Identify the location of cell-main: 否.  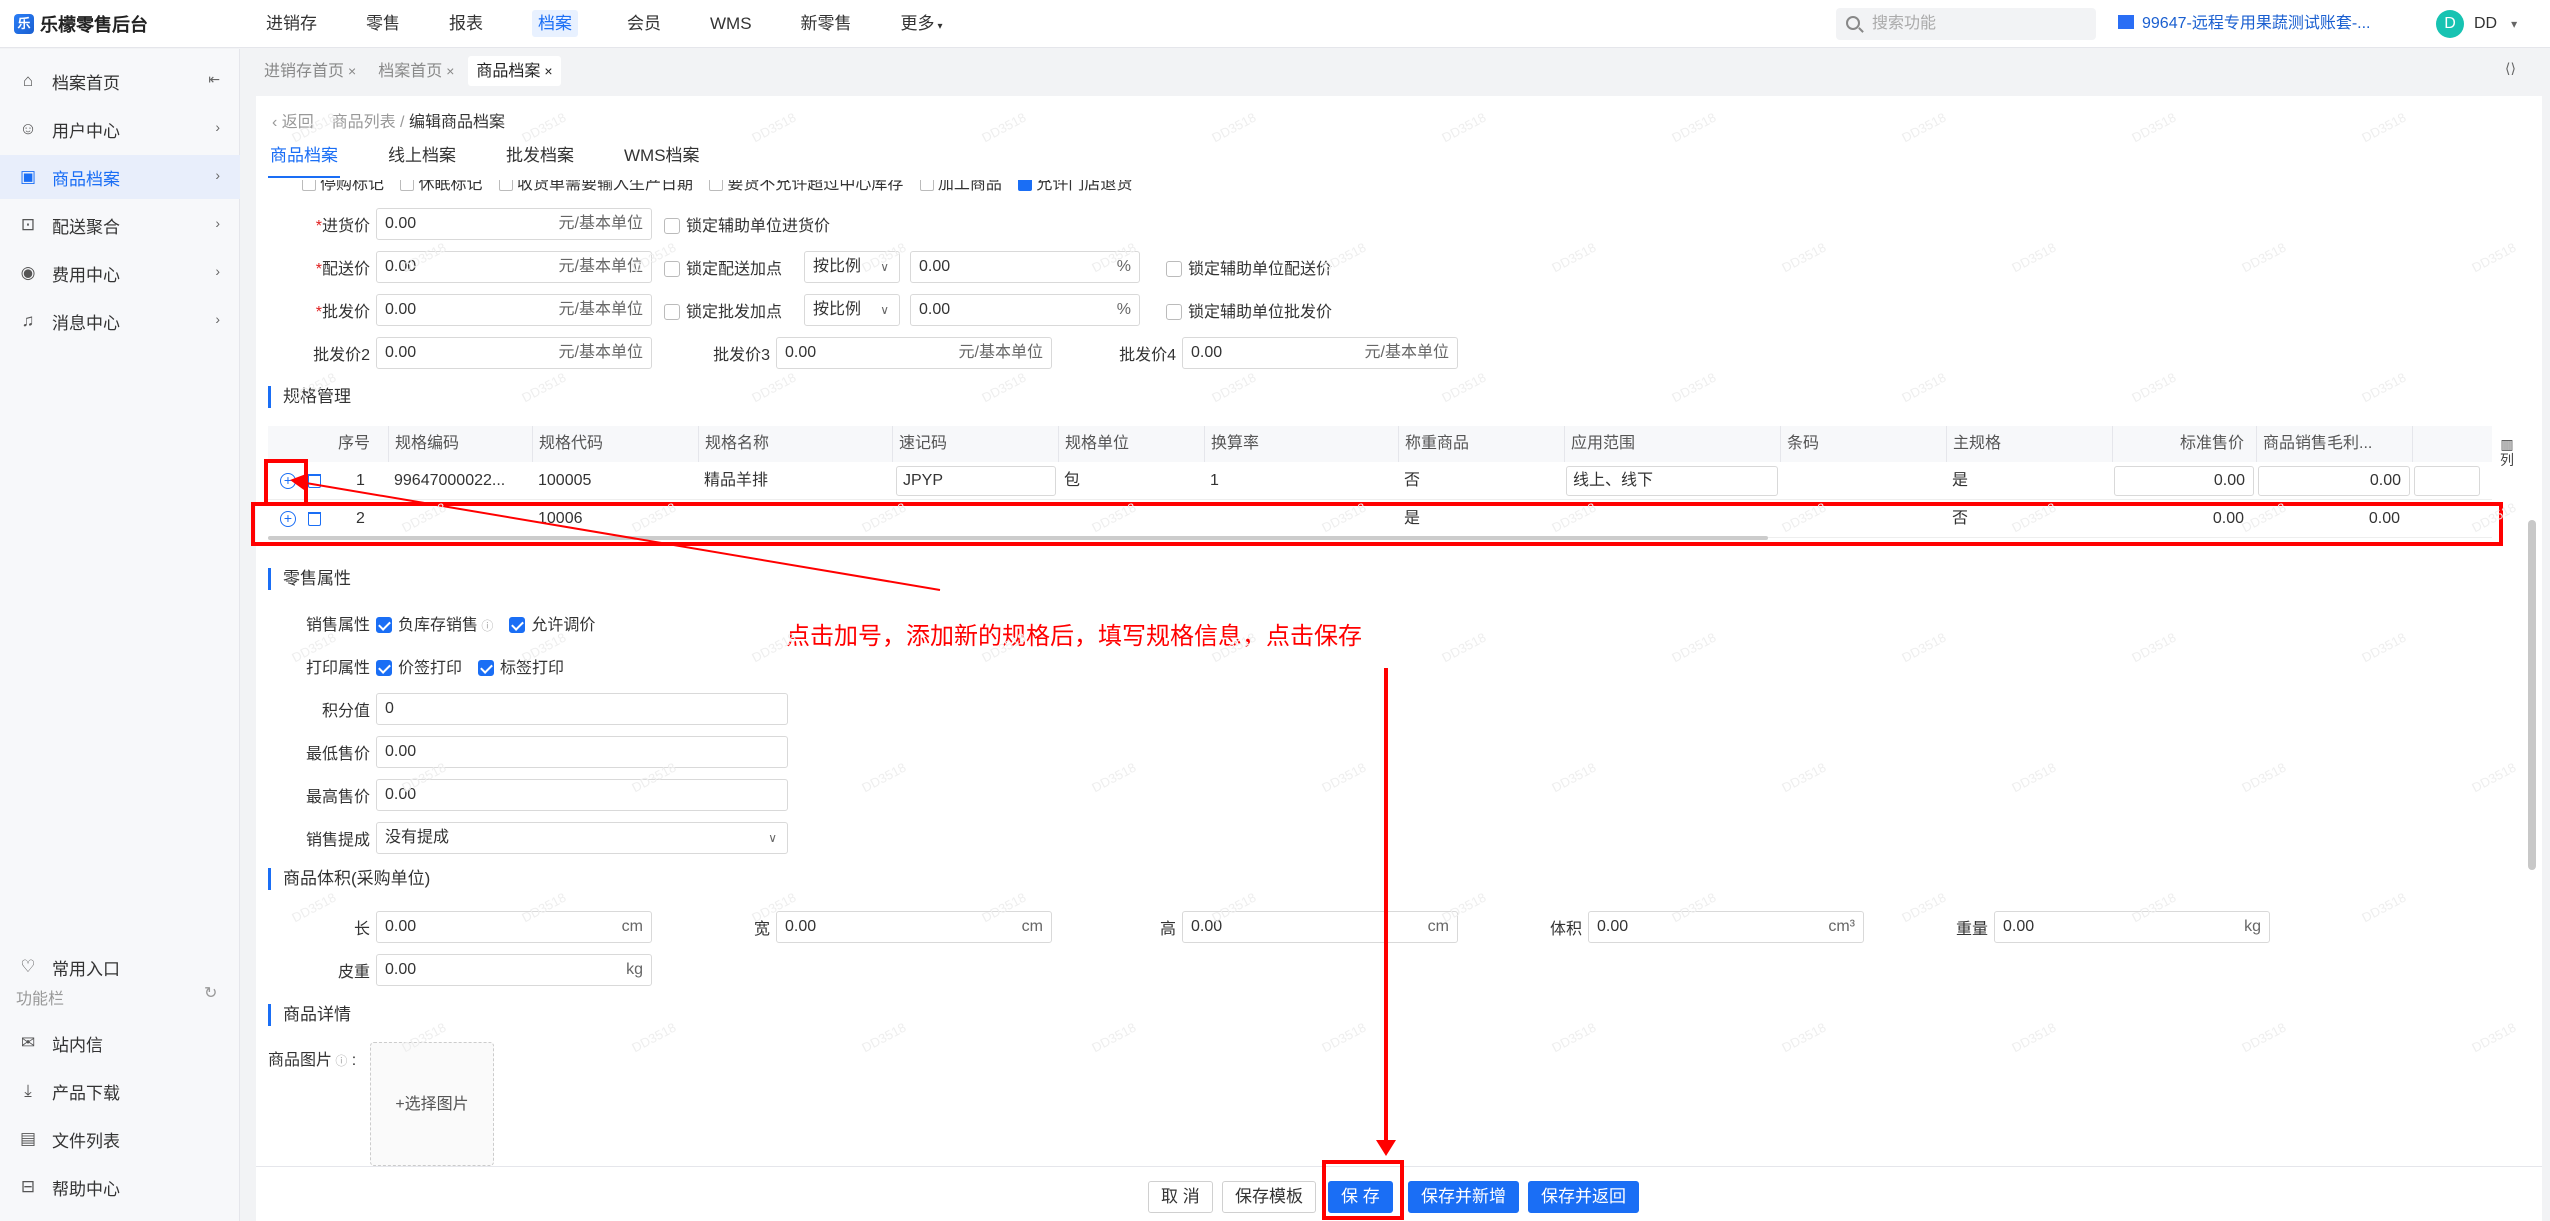
(2029, 519).